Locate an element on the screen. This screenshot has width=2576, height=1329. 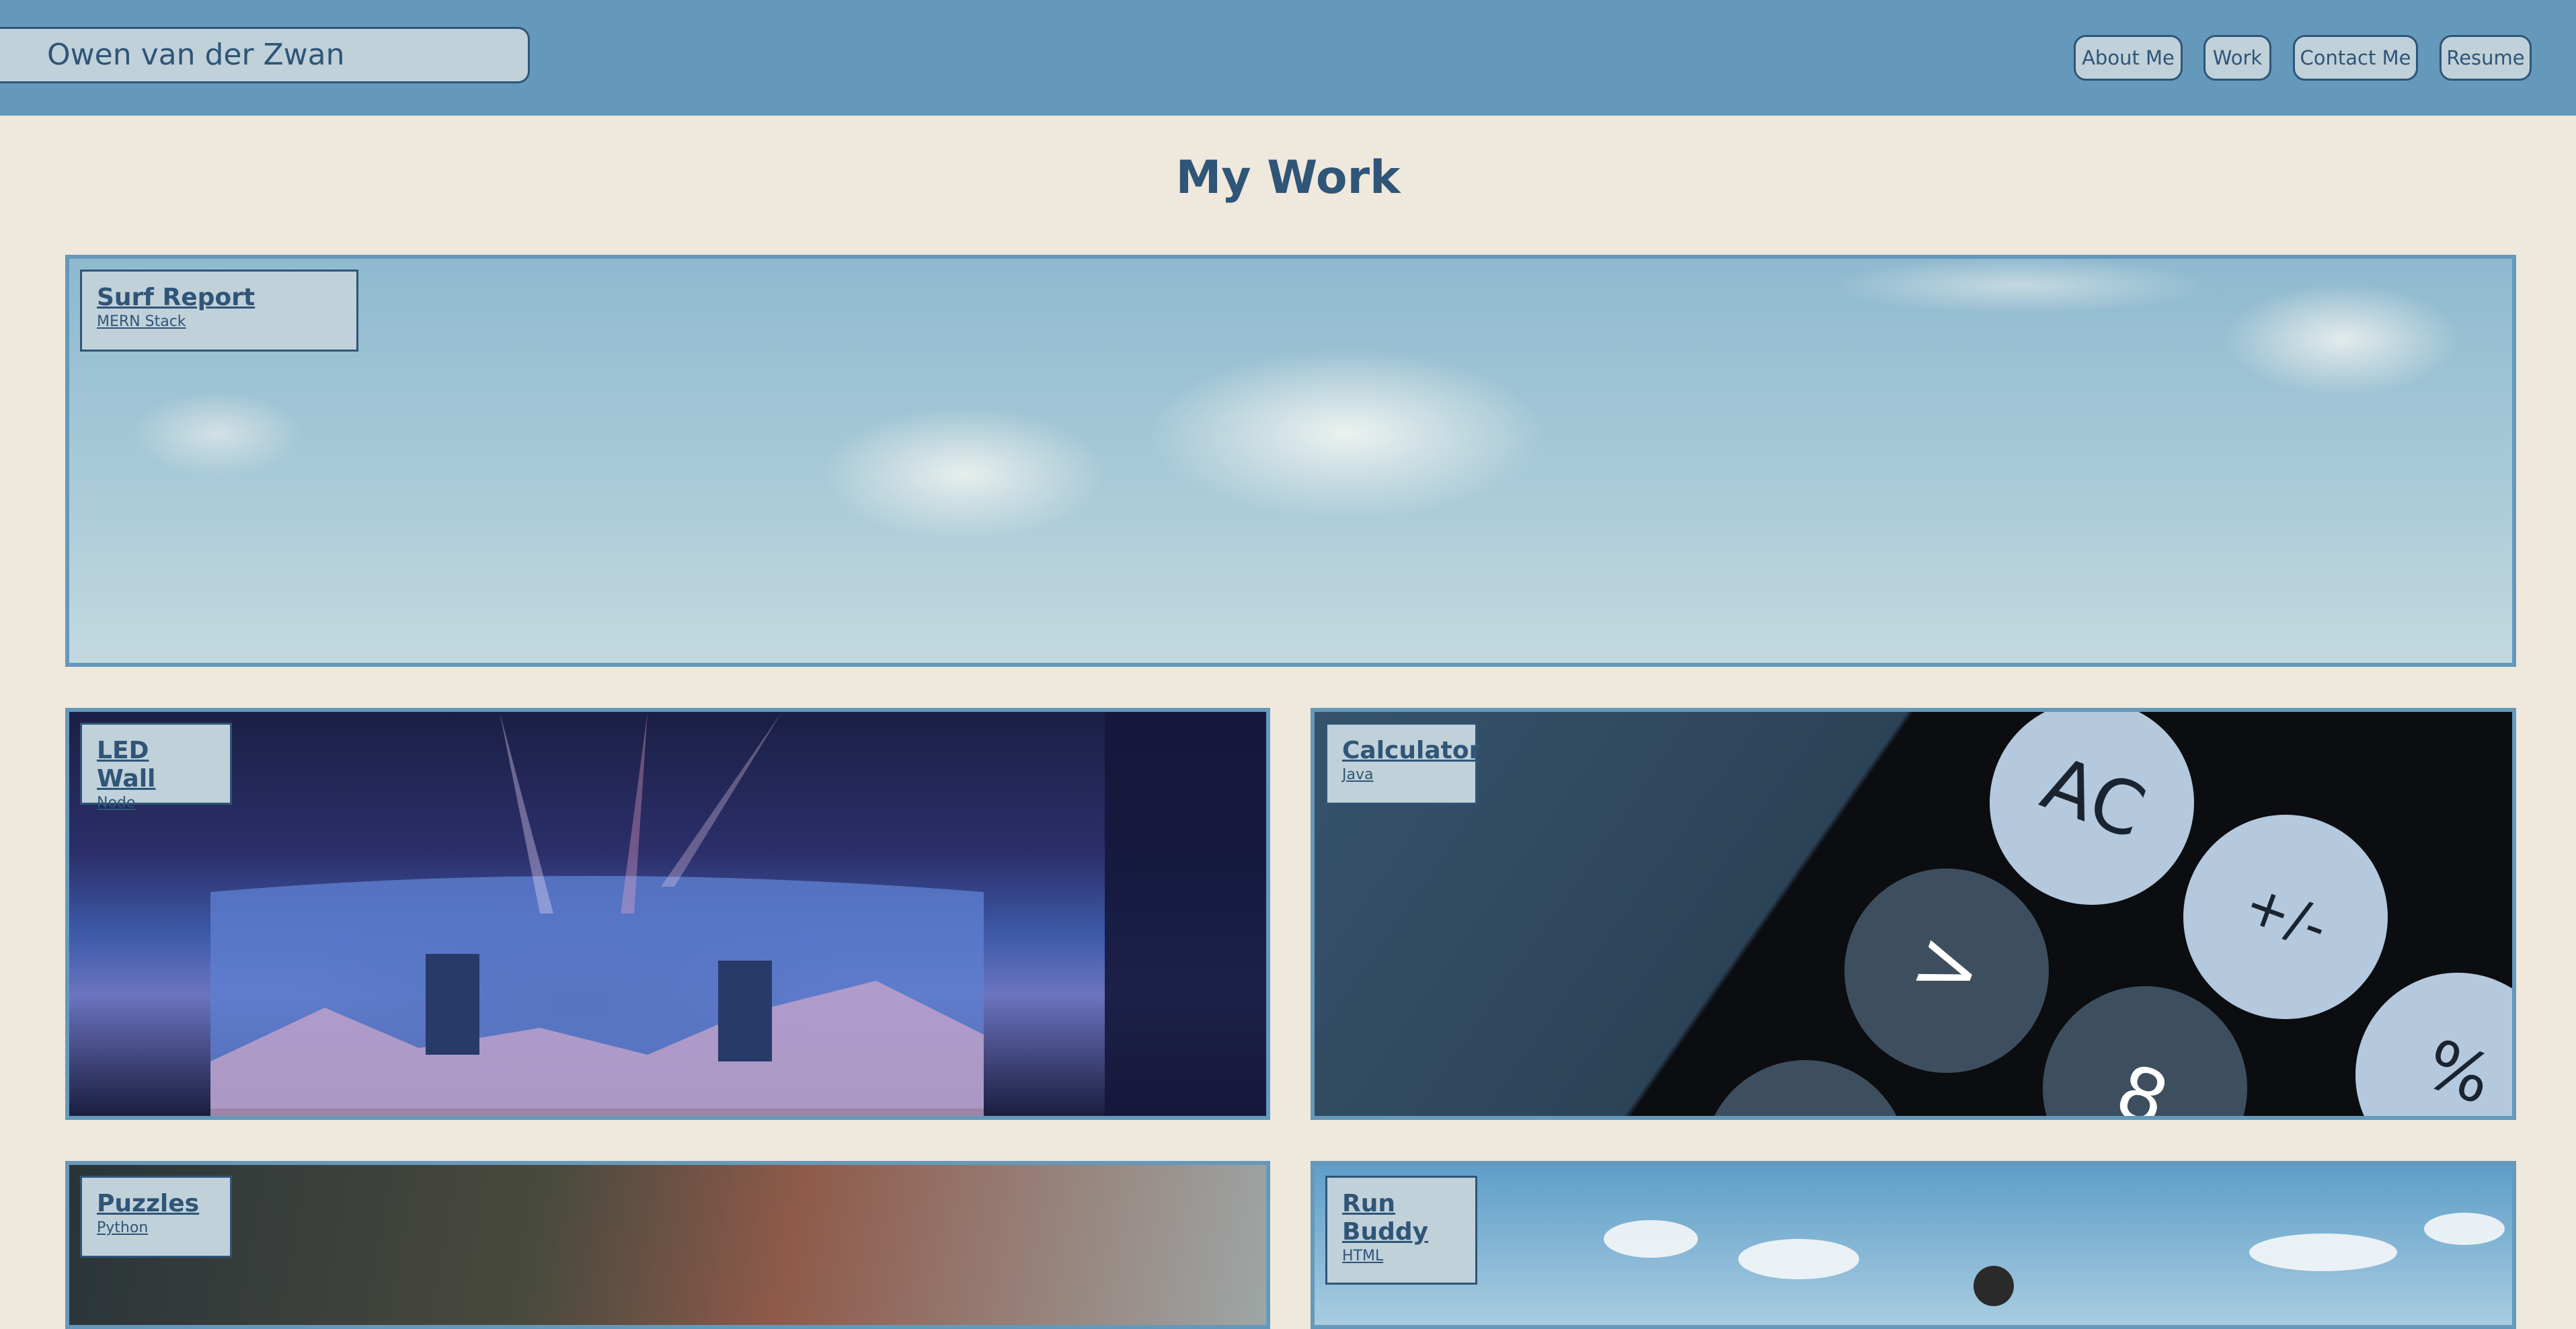
project-label: Surf Report MERN Stack is located at coordinates (219, 311).